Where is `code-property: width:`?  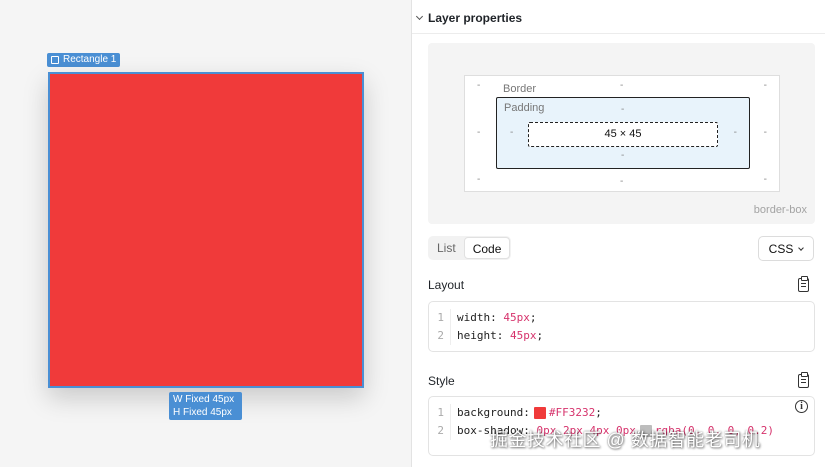
code-property: width: is located at coordinates (477, 317).